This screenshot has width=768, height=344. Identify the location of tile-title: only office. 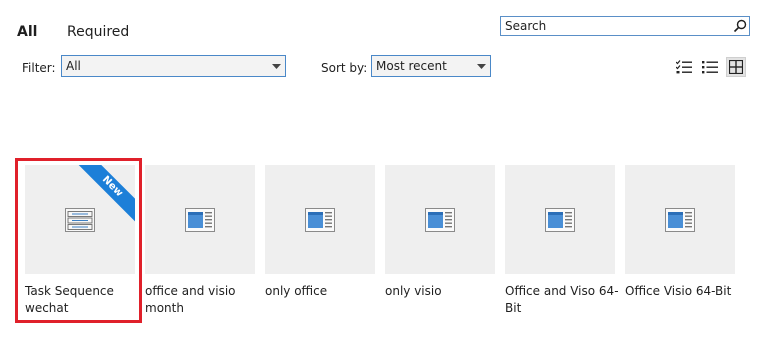
(296, 291).